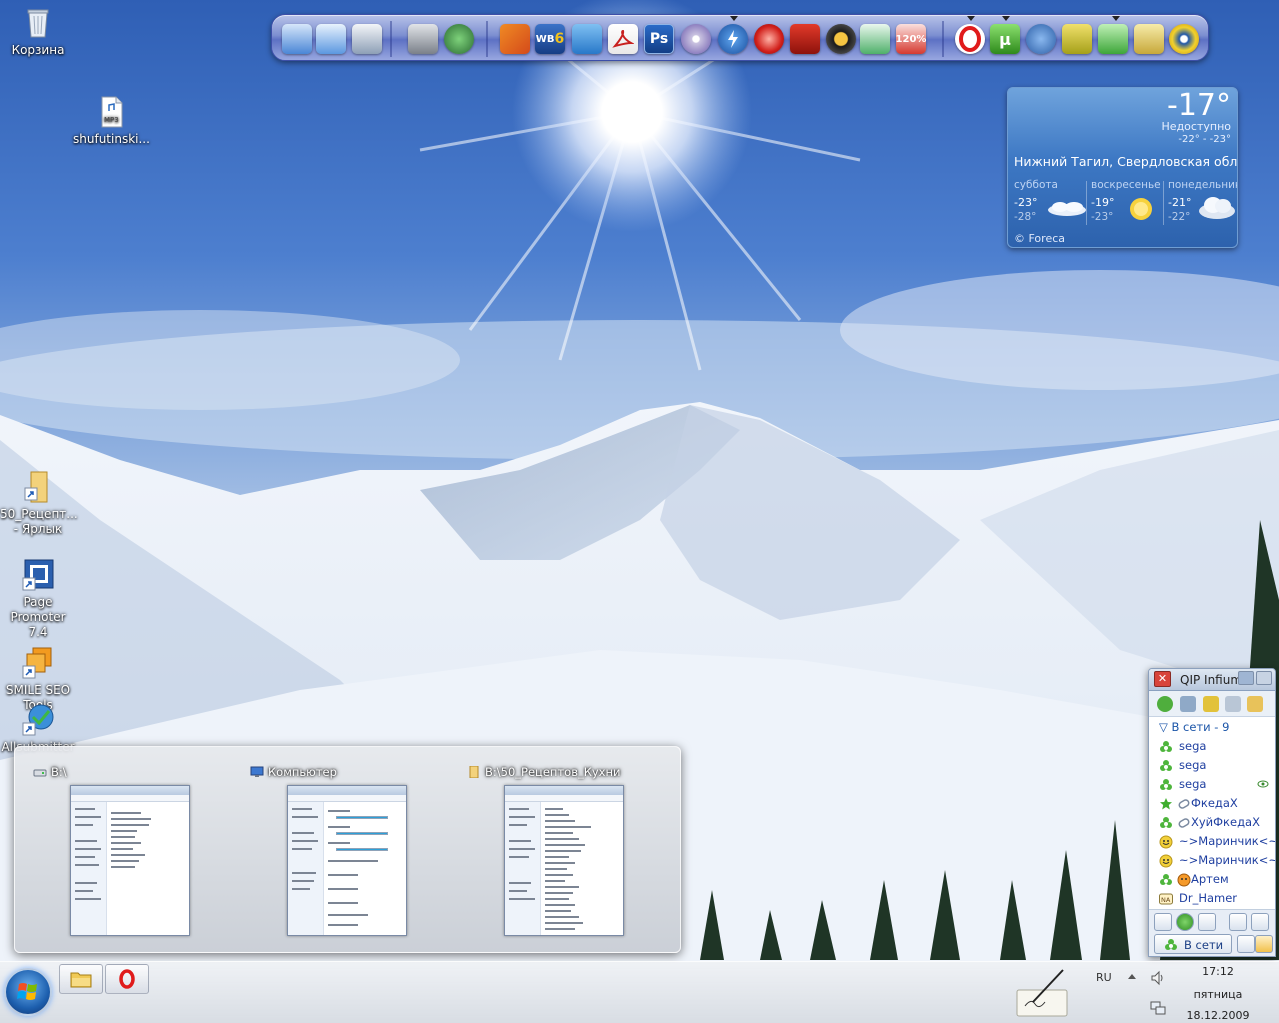  I want to click on qip-title-bar: ✕ QIP Infium, so click(1212, 680).